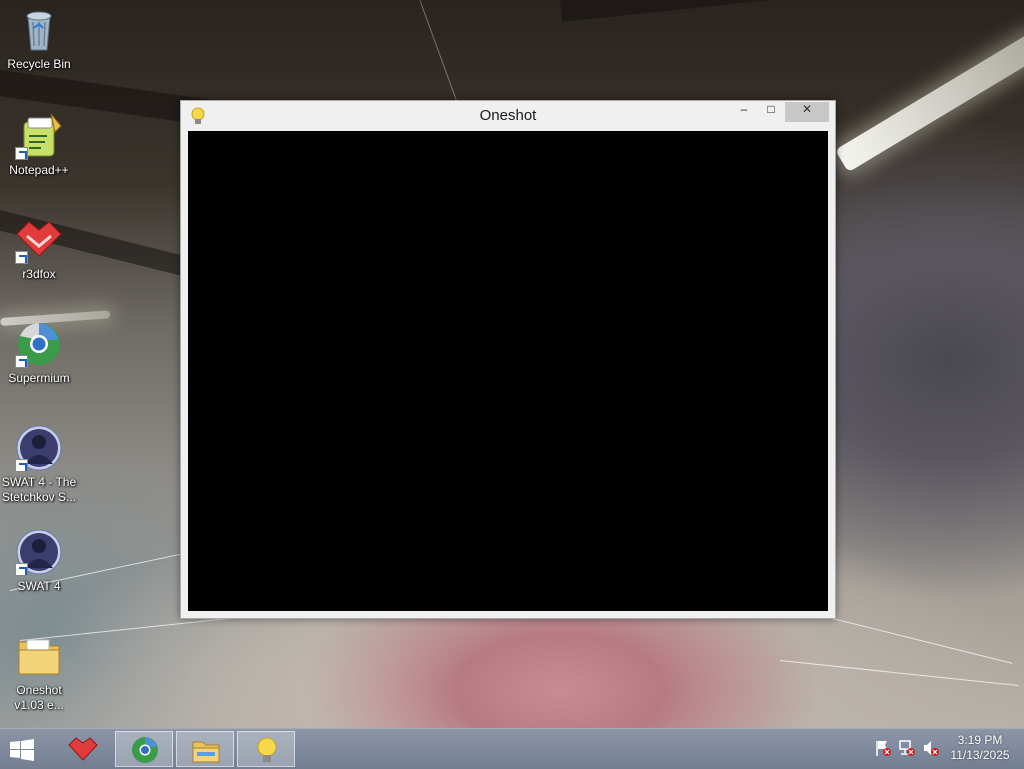 This screenshot has height=769, width=1024. I want to click on clock-time: 3:19 PM, so click(980, 740).